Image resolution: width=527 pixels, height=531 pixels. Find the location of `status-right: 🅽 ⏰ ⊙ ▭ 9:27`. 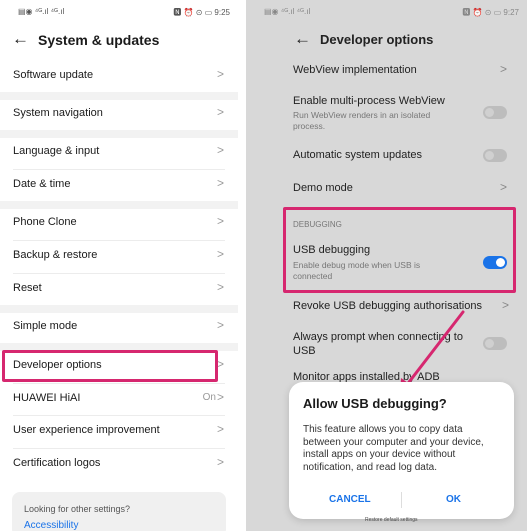

status-right: 🅽 ⏰ ⊙ ▭ 9:27 is located at coordinates (490, 12).